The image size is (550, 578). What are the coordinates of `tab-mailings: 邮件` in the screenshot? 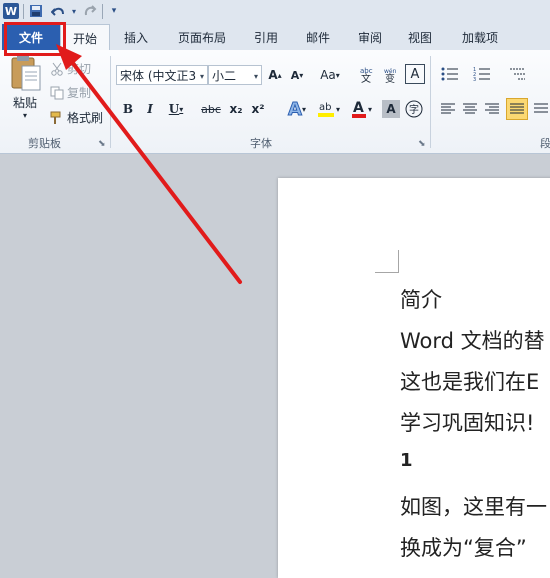 It's located at (318, 37).